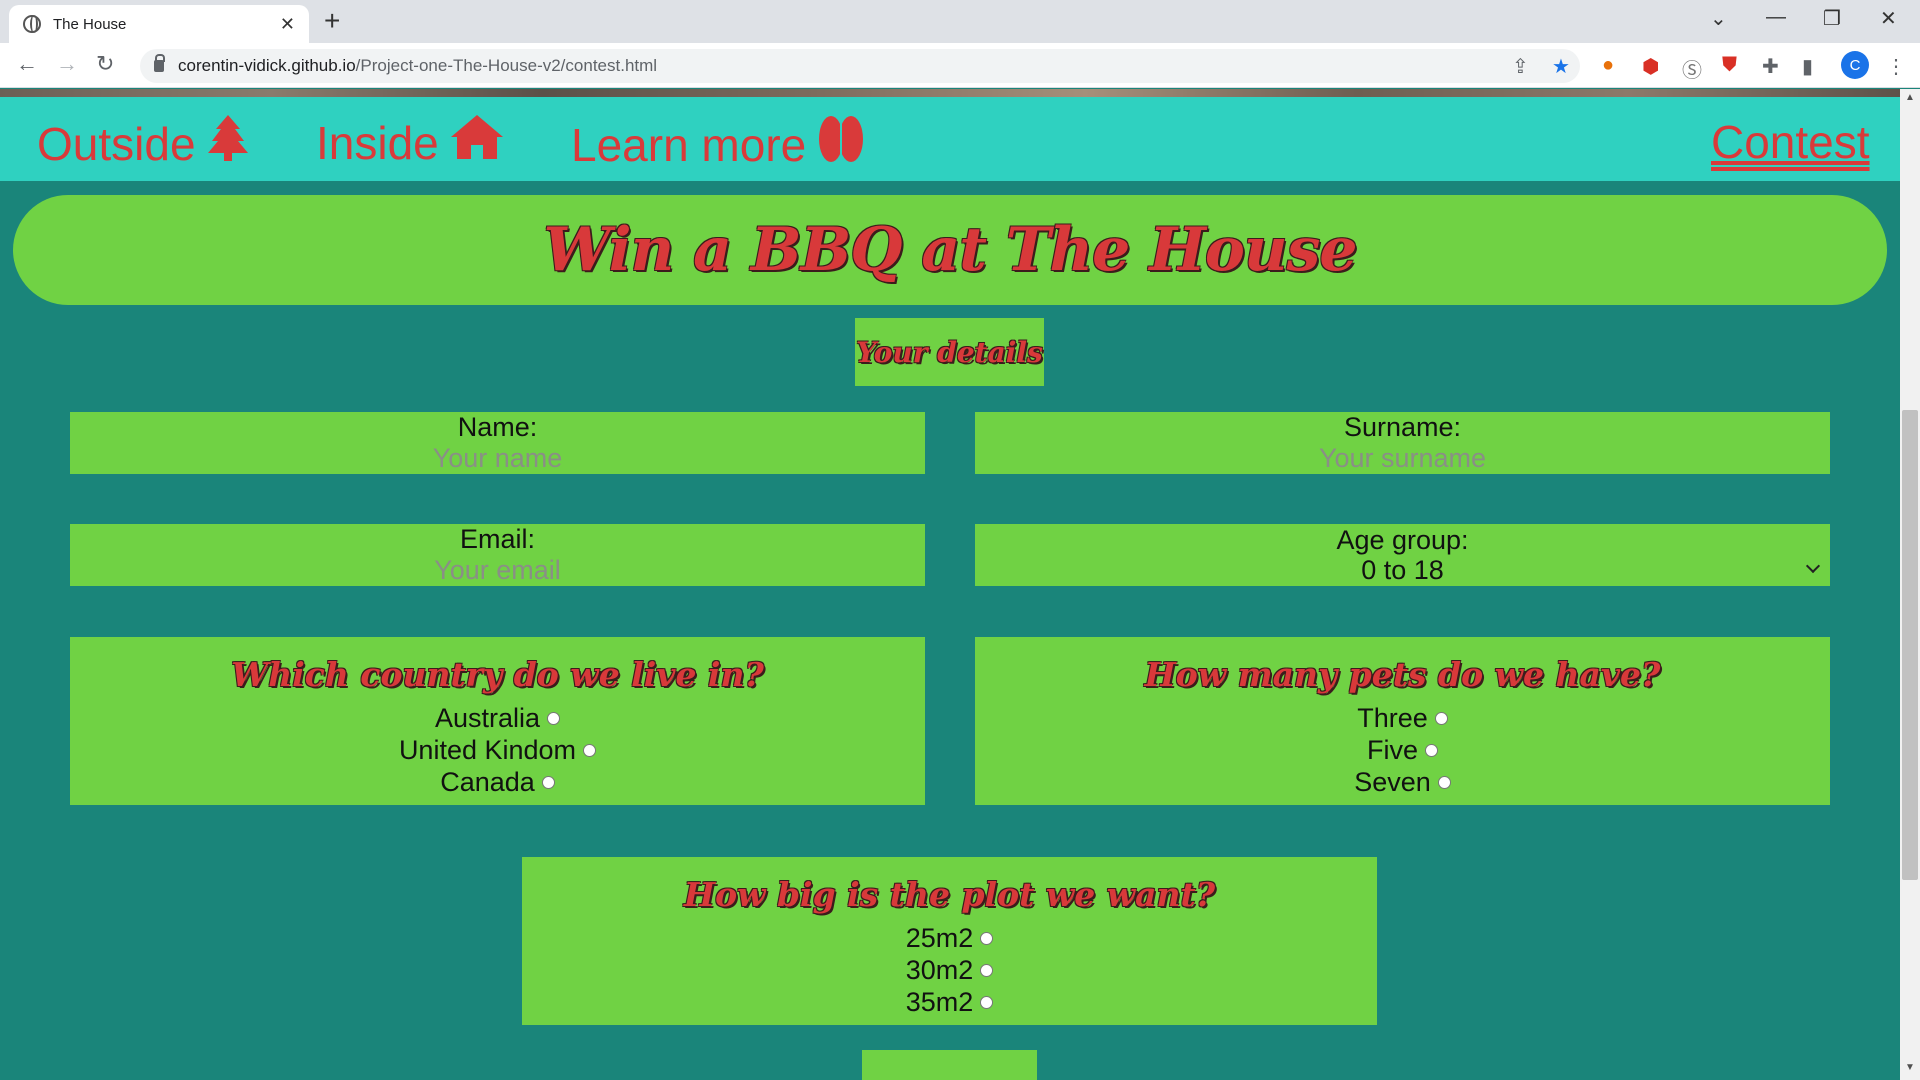 This screenshot has height=1080, width=1920. I want to click on email-input: Your email, so click(497, 570).